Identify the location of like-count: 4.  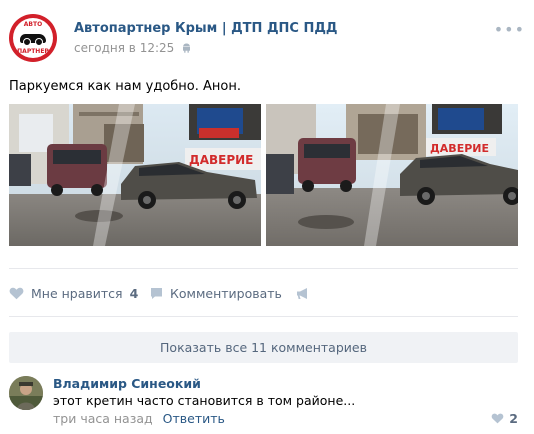
(134, 293).